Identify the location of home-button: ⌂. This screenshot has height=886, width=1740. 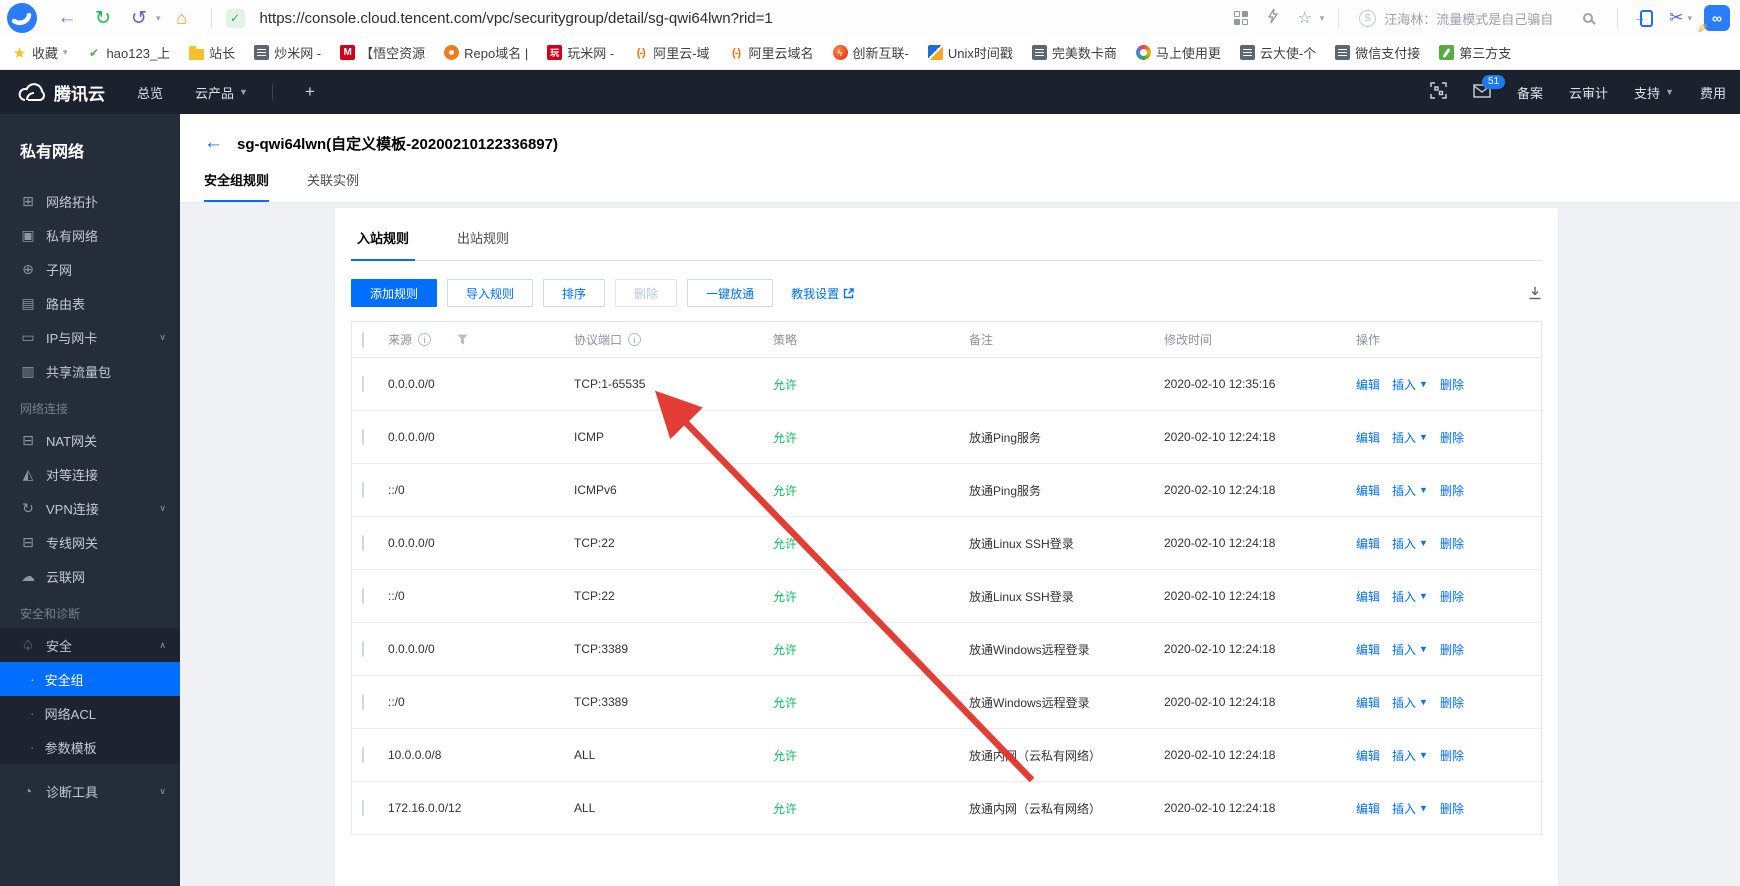
(182, 18).